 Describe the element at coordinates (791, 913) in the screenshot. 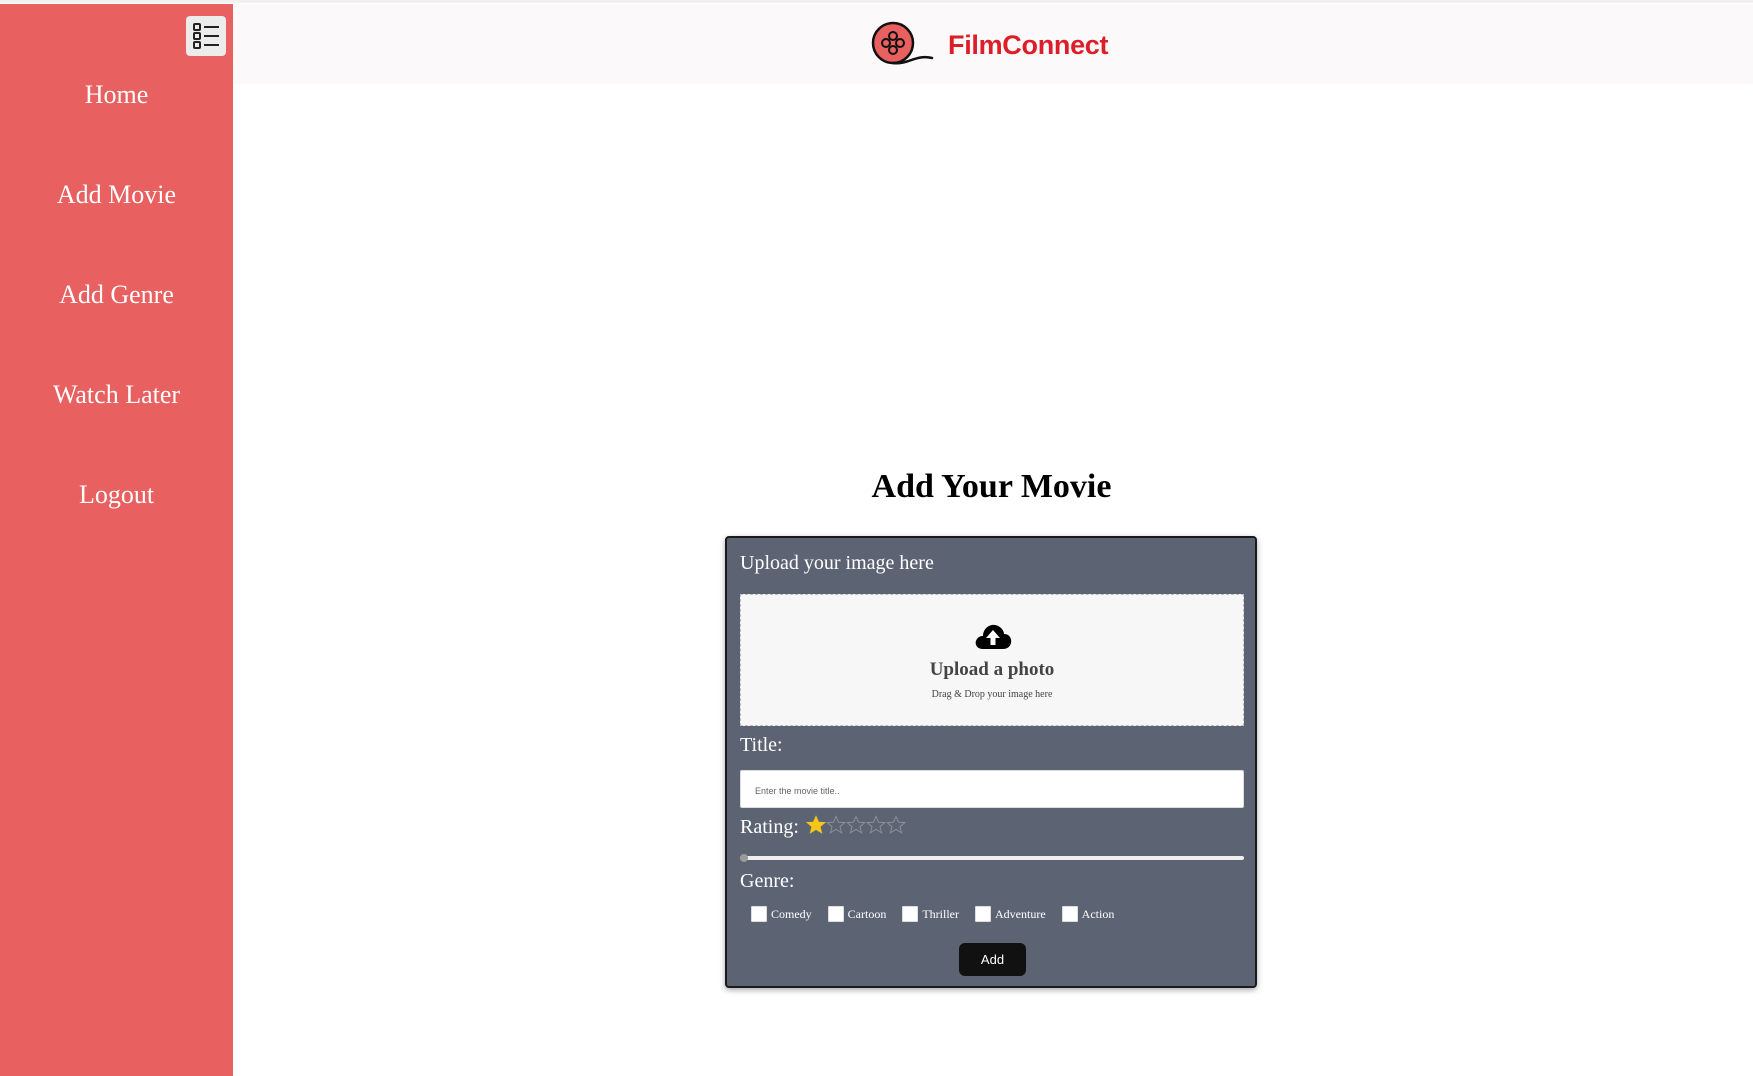

I see `genre-label-comedy: Comedy` at that location.